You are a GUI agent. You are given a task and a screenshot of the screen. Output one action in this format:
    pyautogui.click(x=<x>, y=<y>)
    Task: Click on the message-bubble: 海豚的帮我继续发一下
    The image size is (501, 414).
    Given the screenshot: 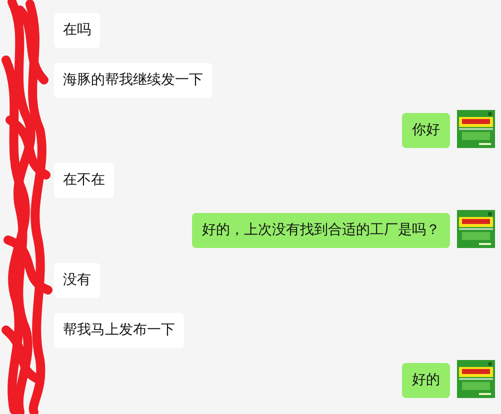 What is the action you would take?
    pyautogui.click(x=133, y=80)
    